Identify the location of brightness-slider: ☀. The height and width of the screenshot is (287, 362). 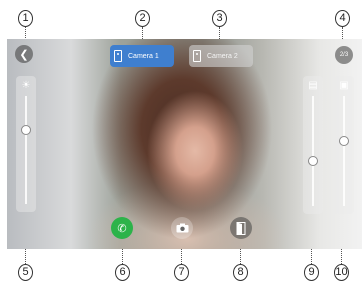
(26, 144).